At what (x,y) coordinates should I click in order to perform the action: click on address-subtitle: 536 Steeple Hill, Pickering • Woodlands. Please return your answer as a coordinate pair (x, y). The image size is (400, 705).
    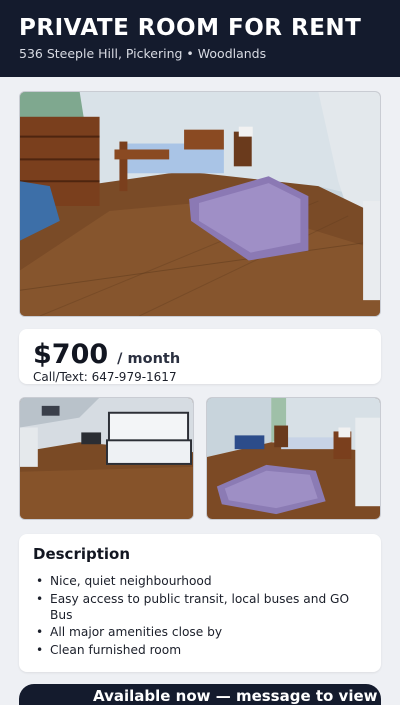
    Looking at the image, I should click on (143, 53).